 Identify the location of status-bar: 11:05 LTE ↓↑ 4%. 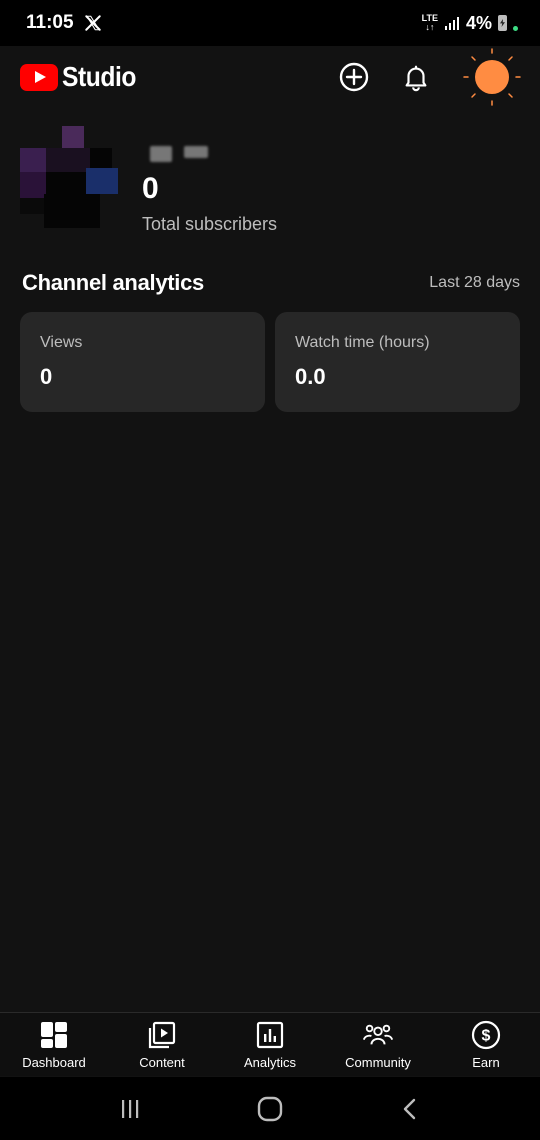
(270, 23).